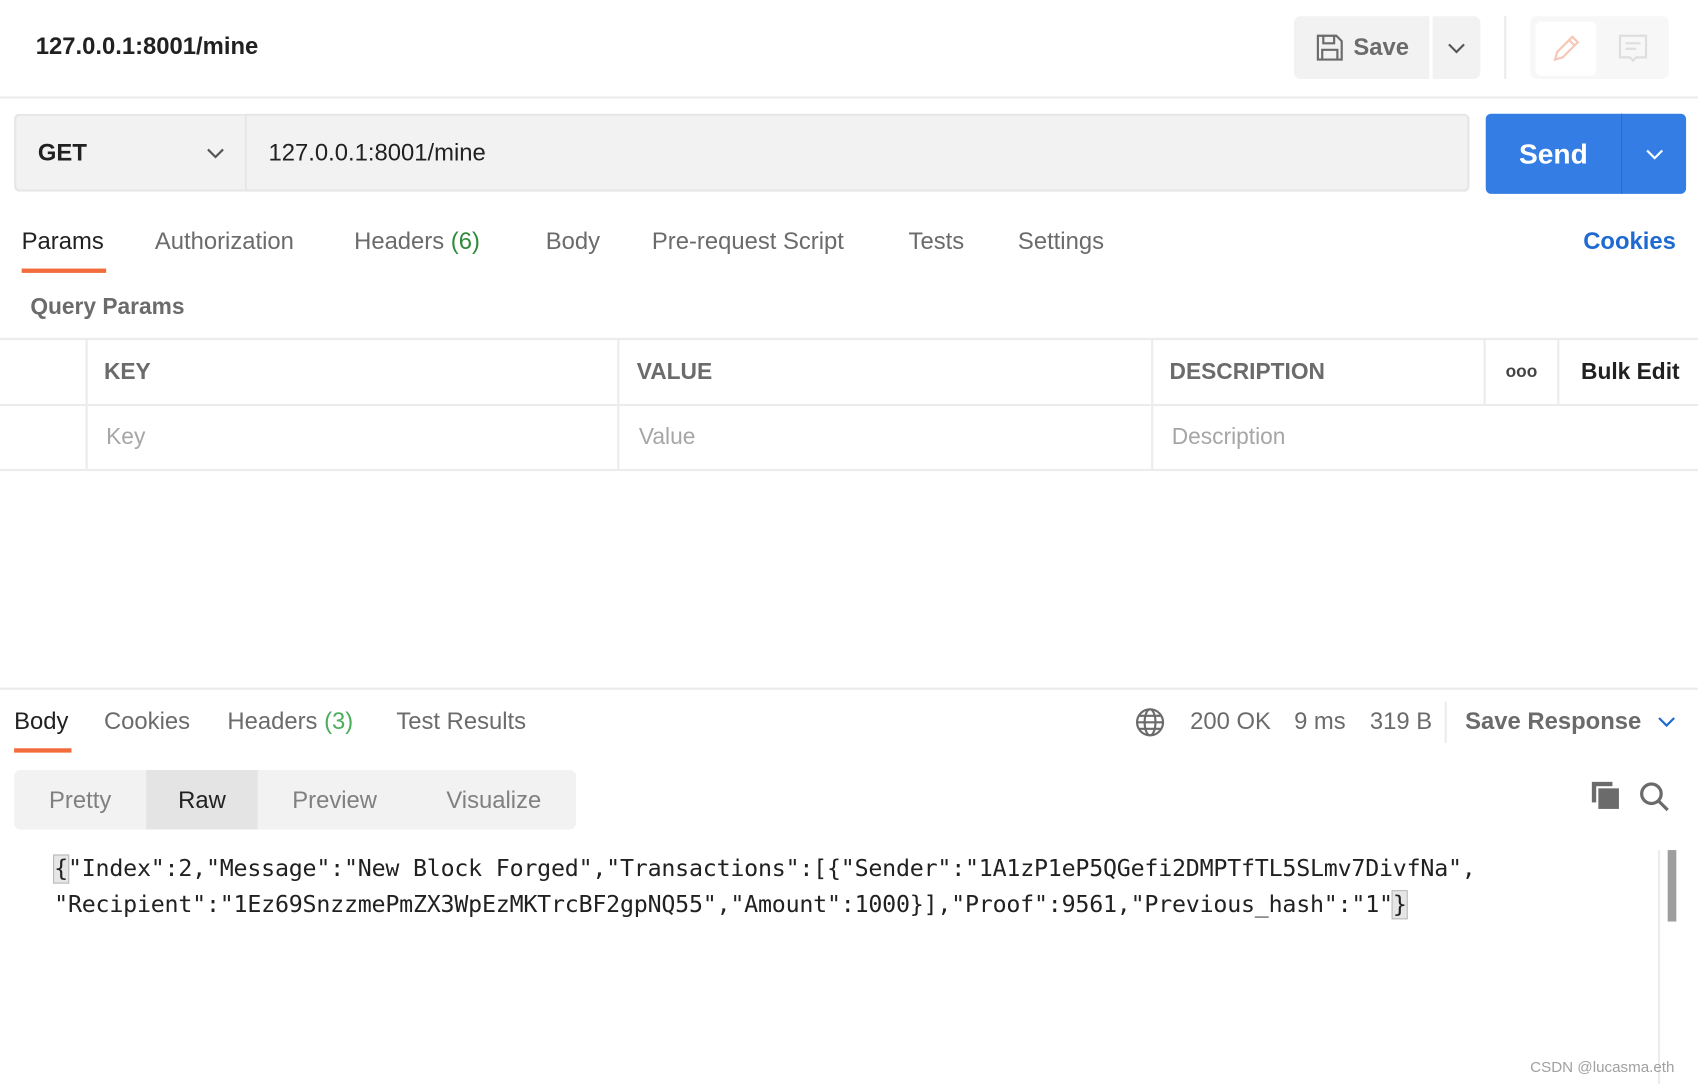 The image size is (1698, 1084). Describe the element at coordinates (1399, 905) in the screenshot. I see `close-brace: }` at that location.